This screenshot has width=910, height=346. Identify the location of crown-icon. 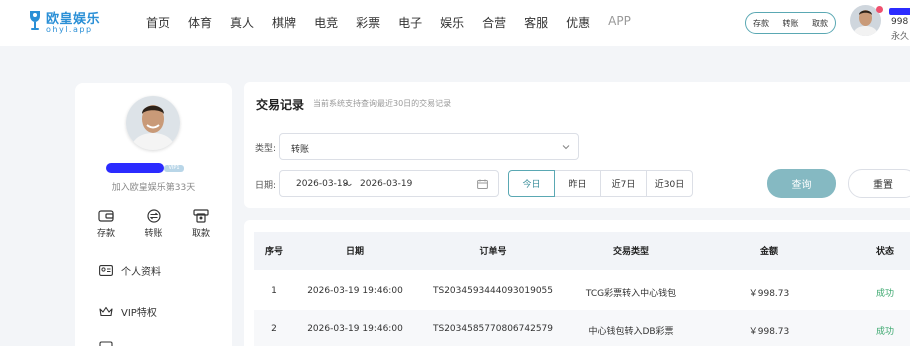
(106, 311).